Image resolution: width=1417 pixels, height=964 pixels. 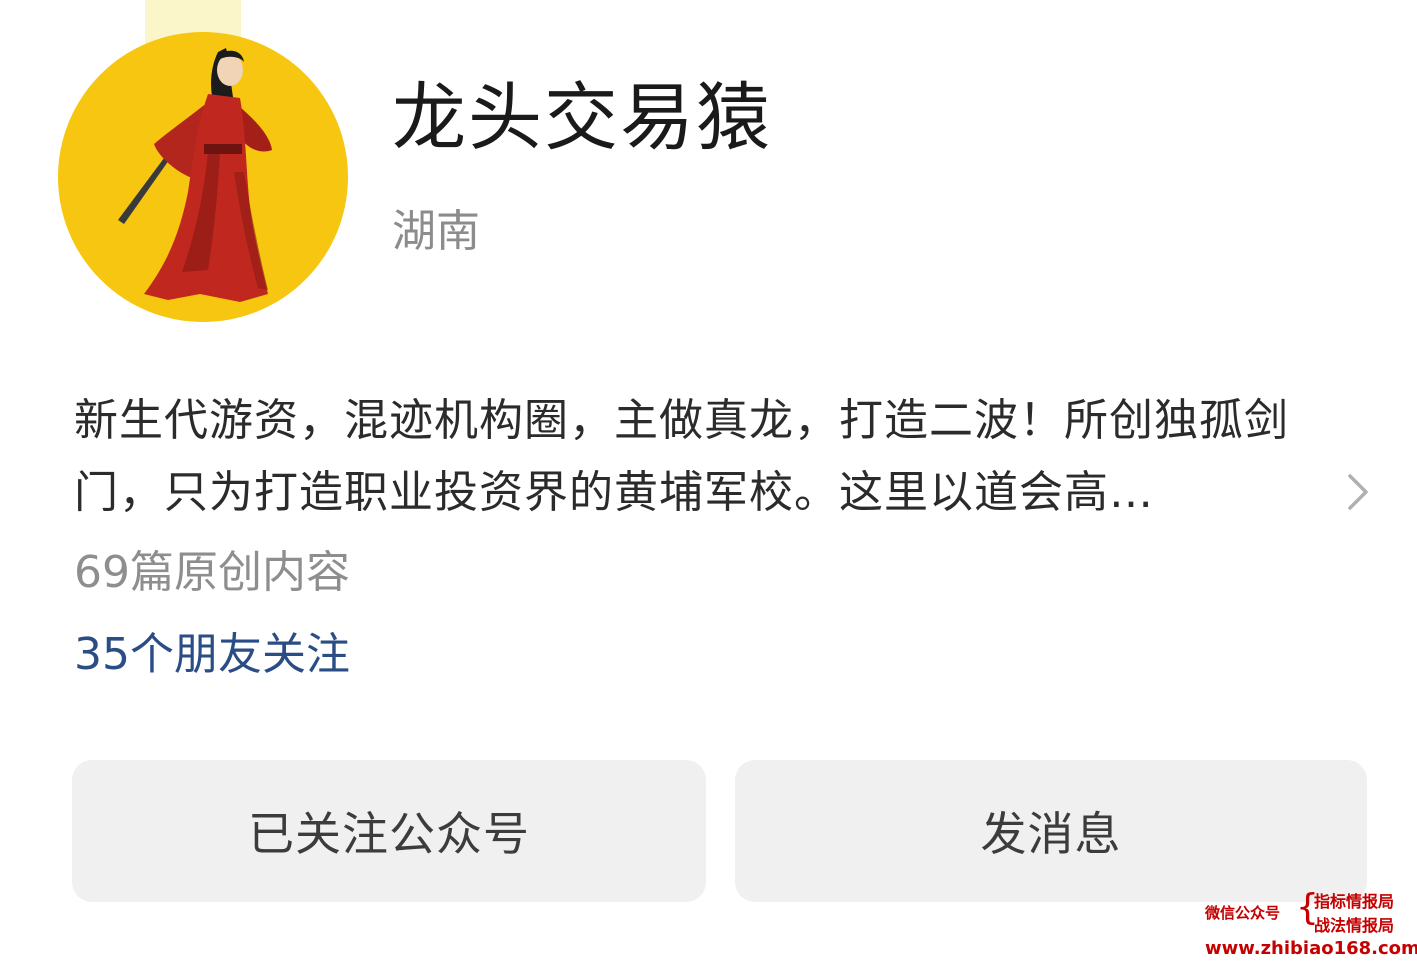 What do you see at coordinates (212, 573) in the screenshot?
I see `original-articles-count: 69篇原创内容` at bounding box center [212, 573].